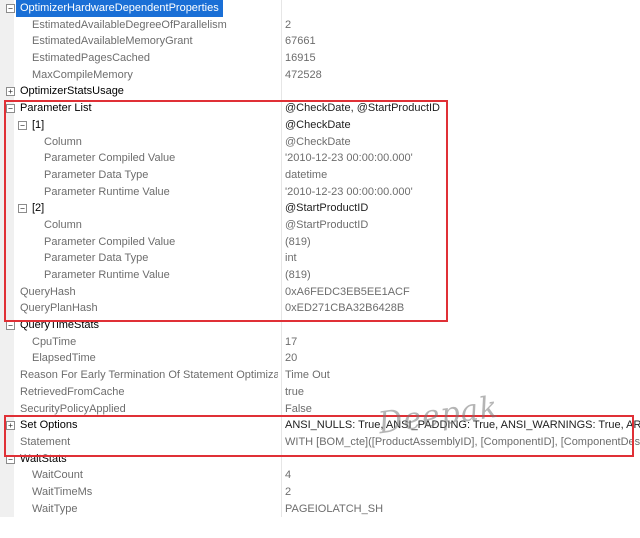  I want to click on property-row: Column @StartProductID, so click(320, 225).